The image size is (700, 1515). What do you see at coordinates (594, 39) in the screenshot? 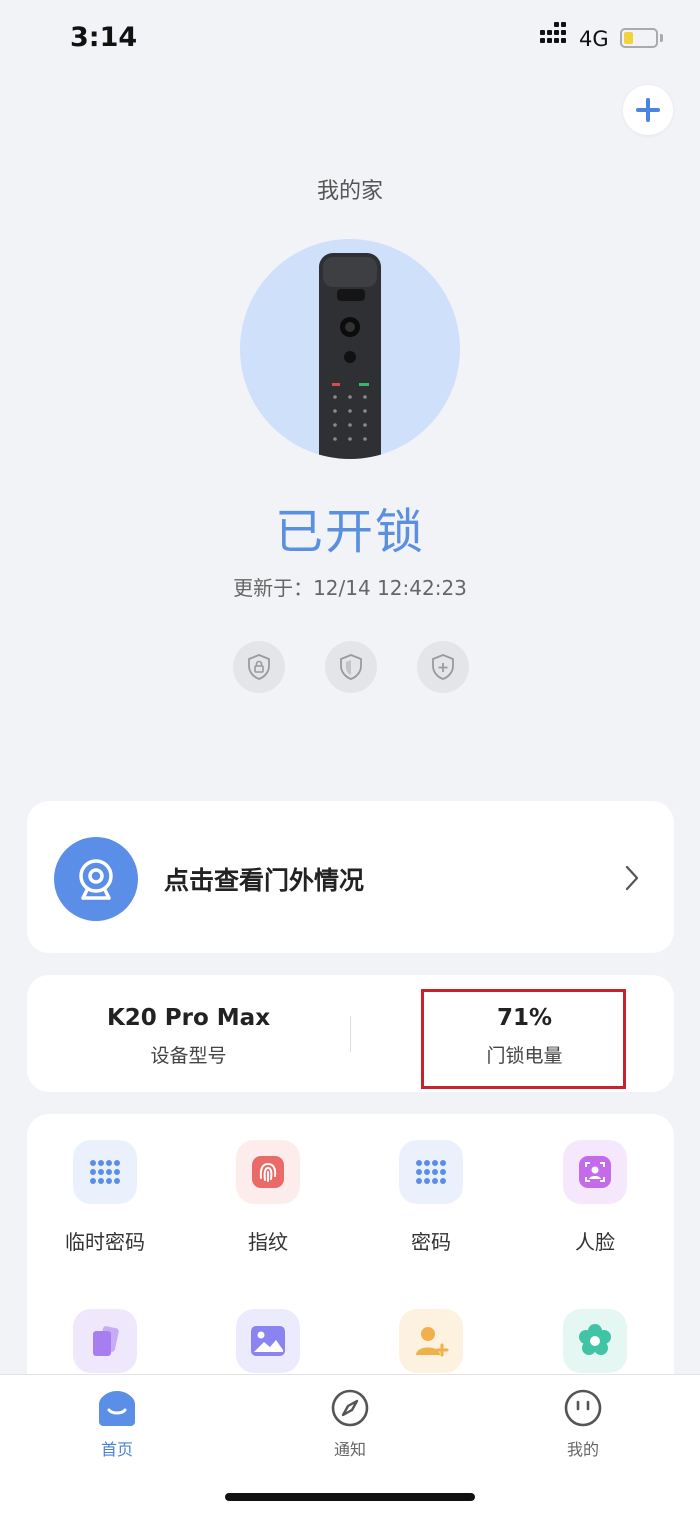
I see `network-type: 4G` at bounding box center [594, 39].